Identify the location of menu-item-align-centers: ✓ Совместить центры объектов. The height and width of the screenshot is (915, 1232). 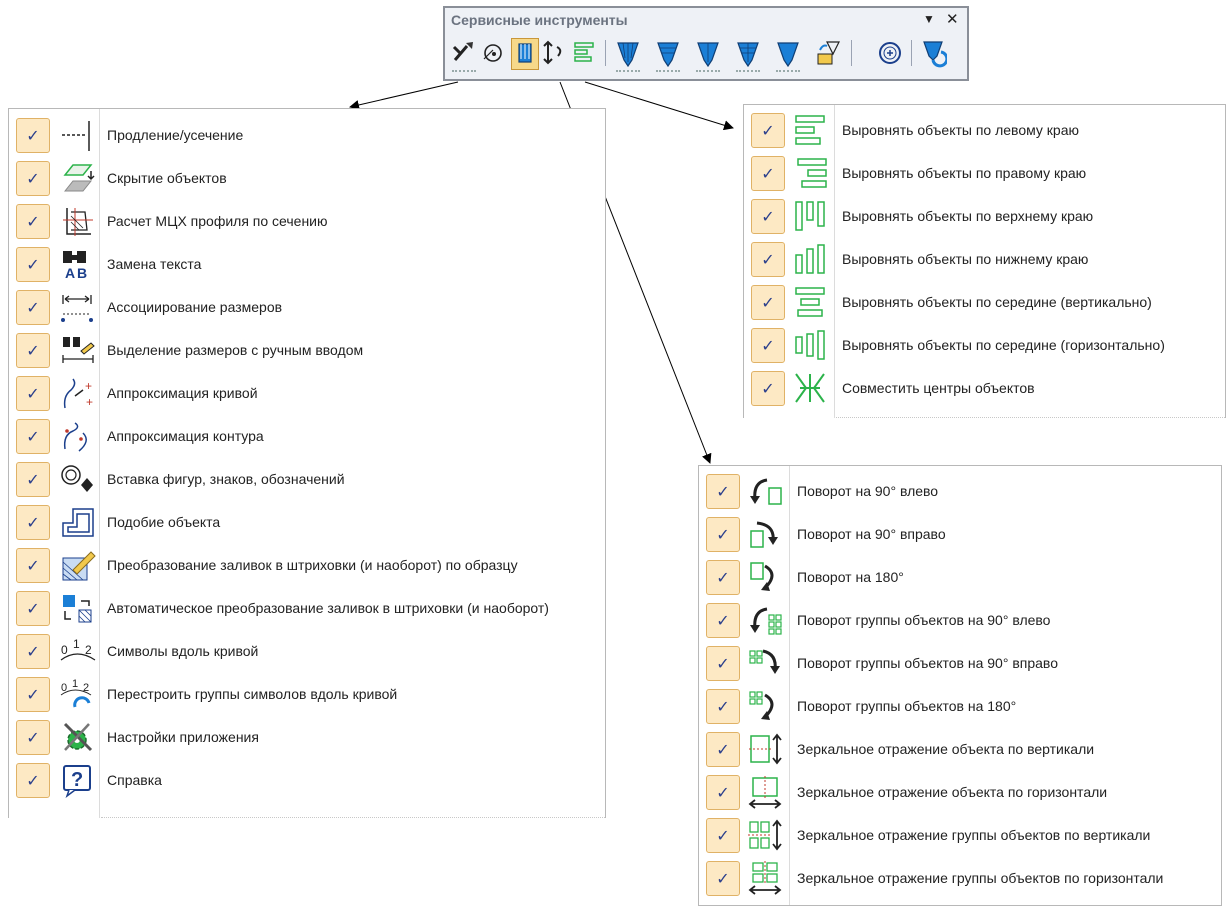
(984, 388).